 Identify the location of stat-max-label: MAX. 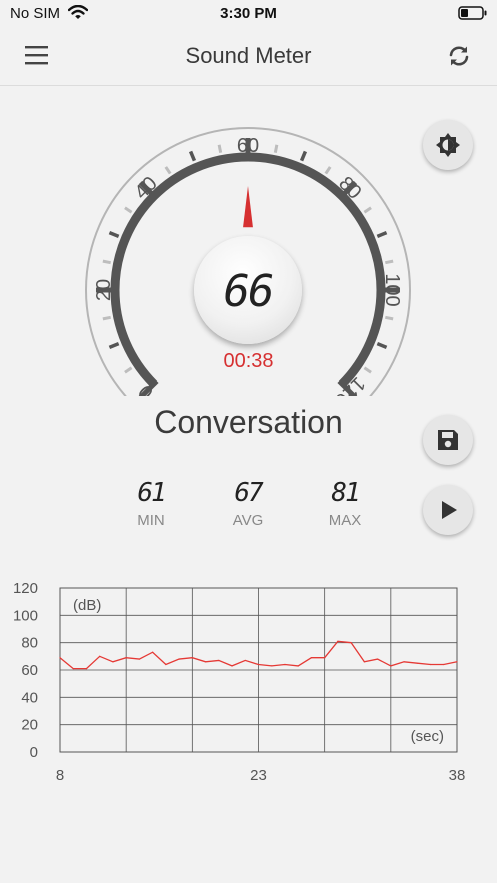
(345, 520).